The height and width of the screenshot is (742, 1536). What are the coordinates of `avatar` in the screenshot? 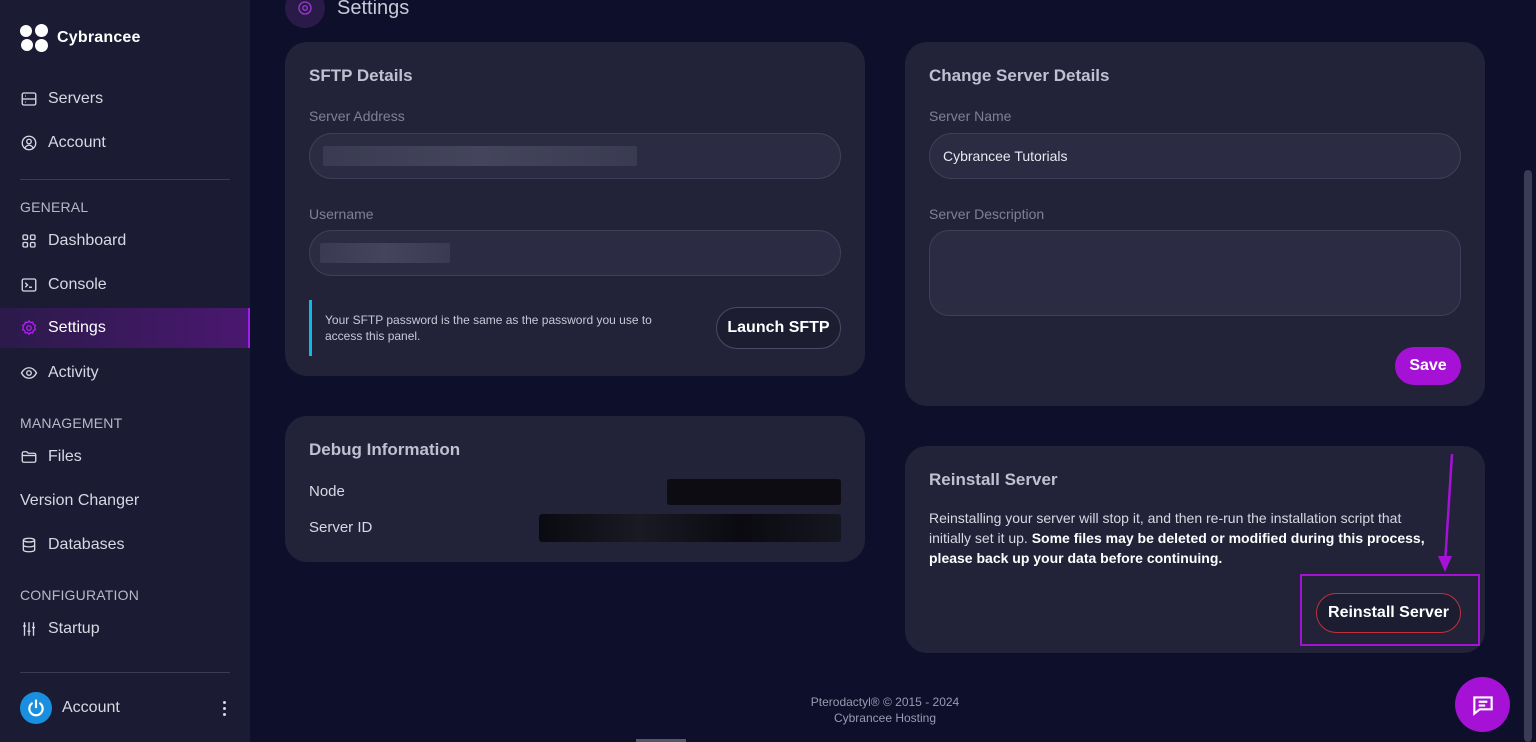 It's located at (36, 708).